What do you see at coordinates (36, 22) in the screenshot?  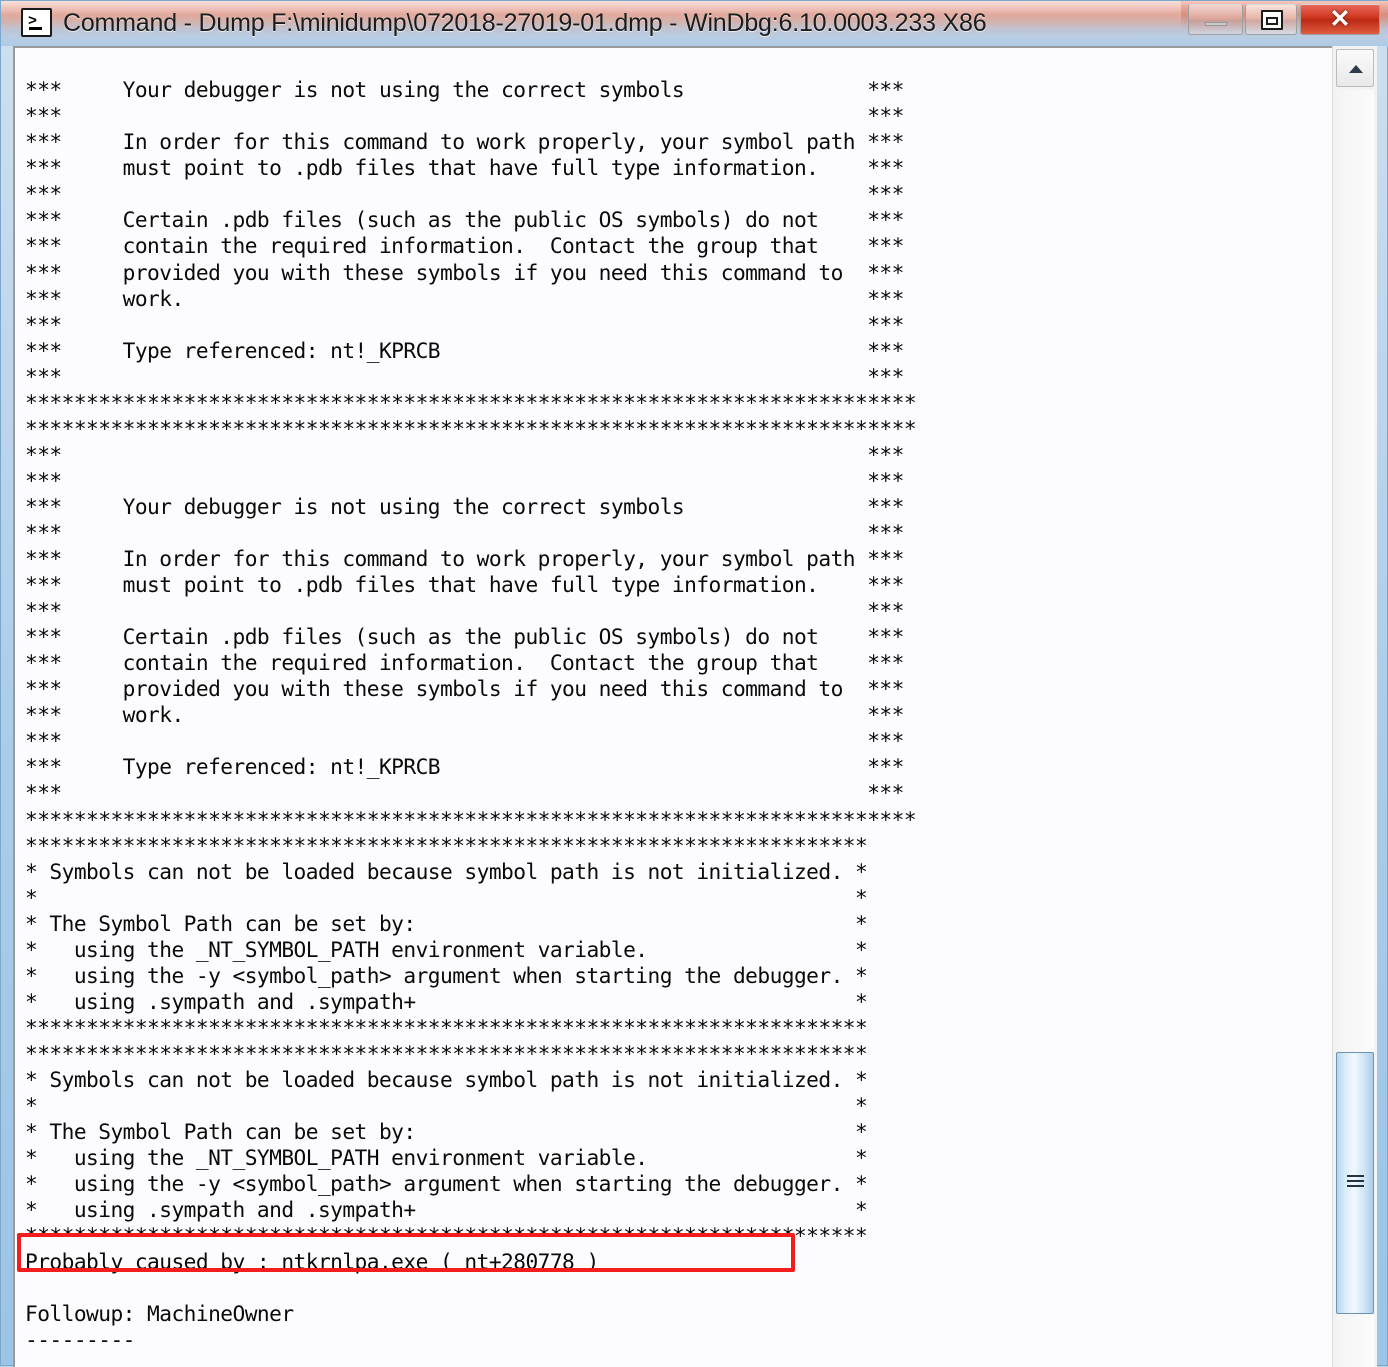 I see `console-icon: >` at bounding box center [36, 22].